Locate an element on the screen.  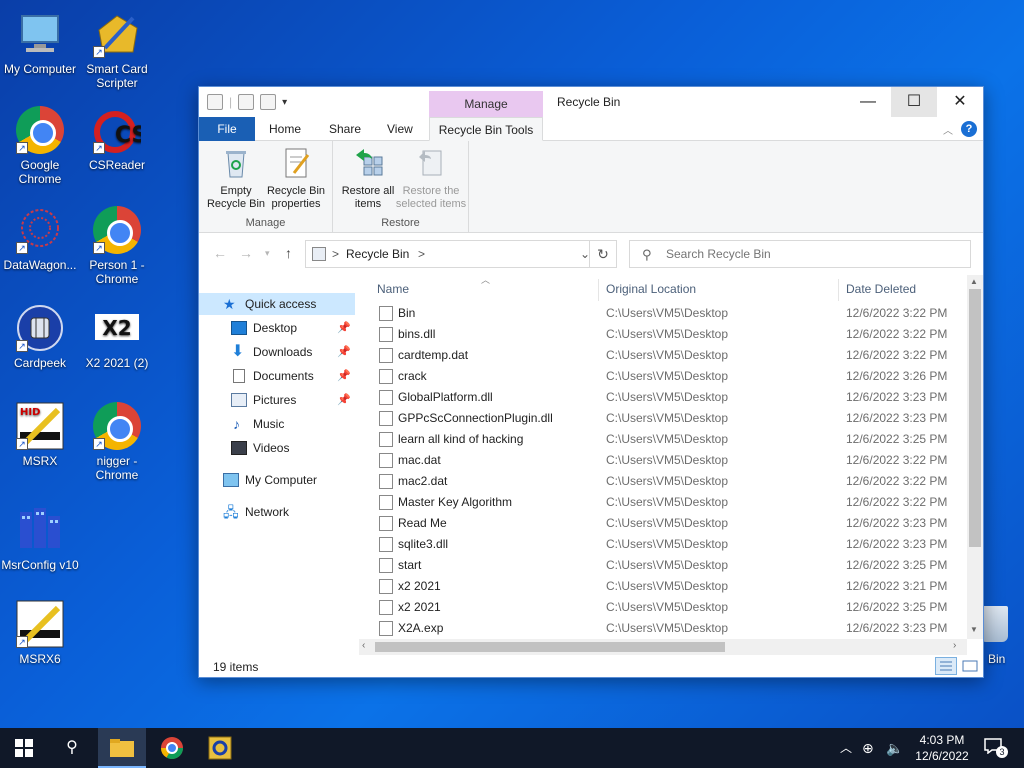
recycle-bin-properties-button: Recycle Bin properties is located at coordinates (296, 179).